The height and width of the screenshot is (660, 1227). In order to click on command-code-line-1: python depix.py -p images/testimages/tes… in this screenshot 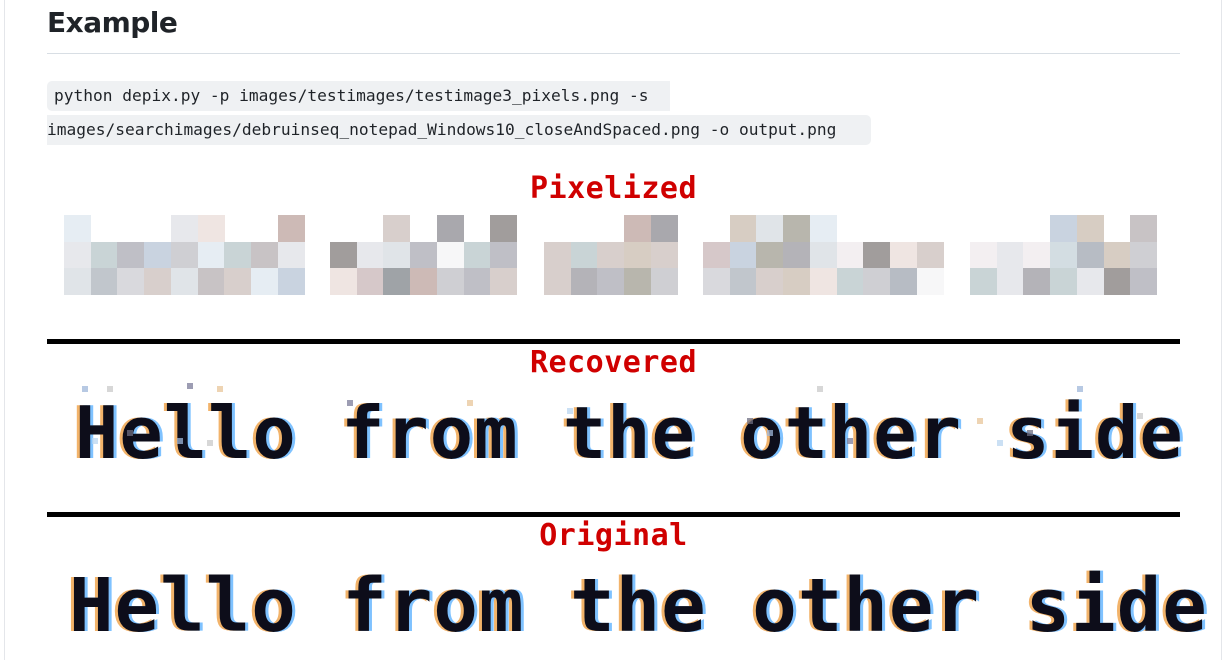, I will do `click(358, 96)`.